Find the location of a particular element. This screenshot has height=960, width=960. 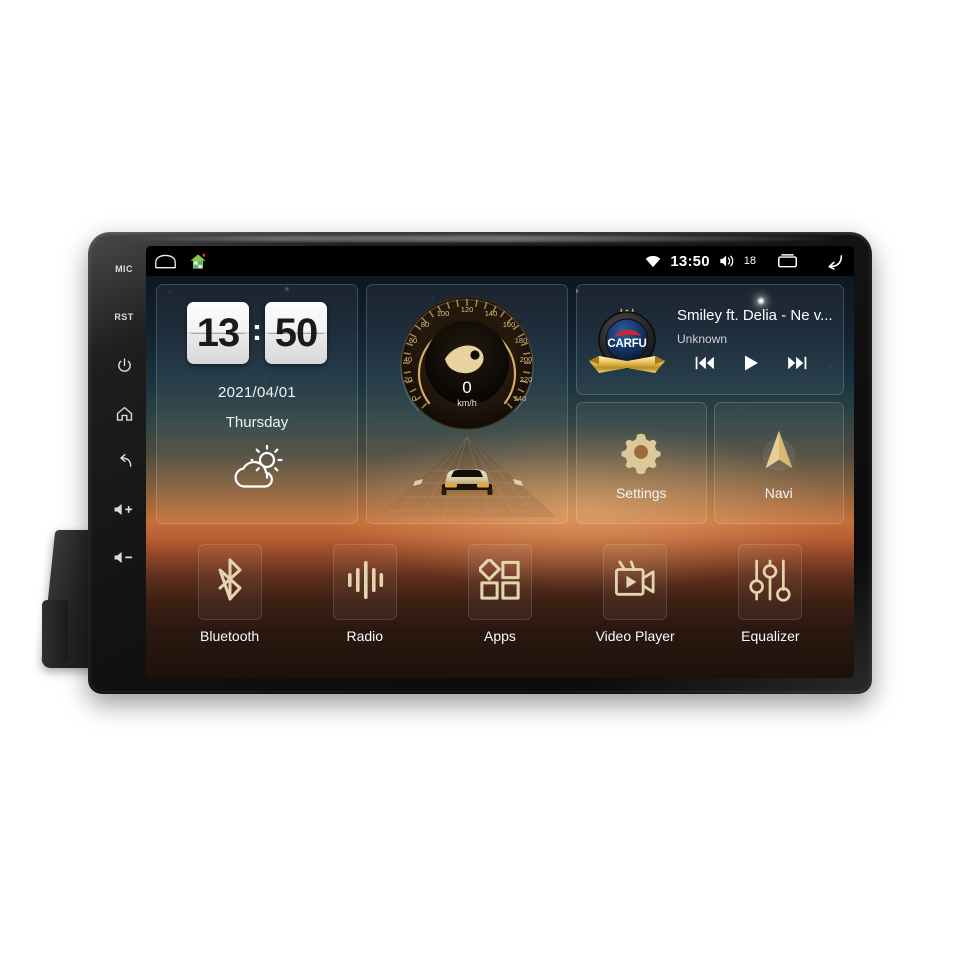

reset-key: RST is located at coordinates (124, 317).